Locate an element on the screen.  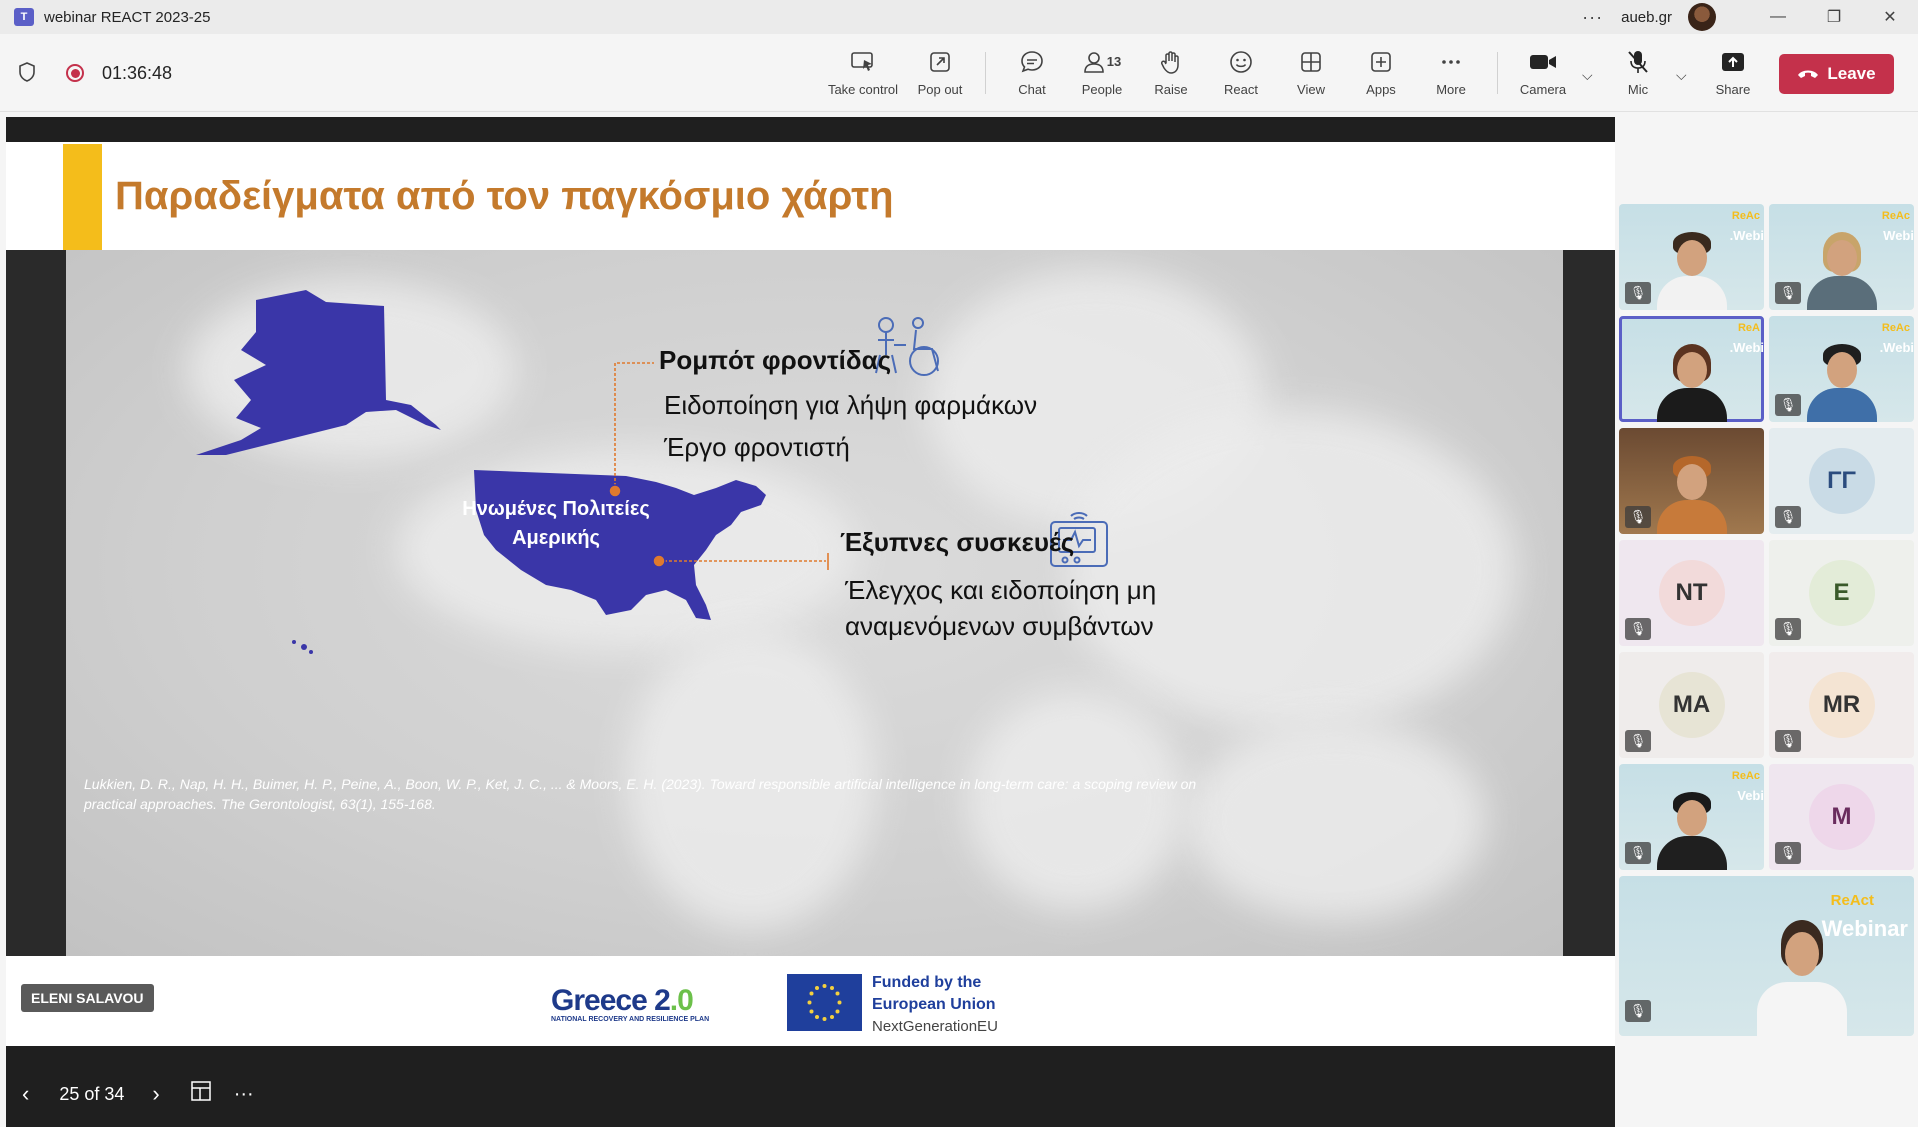
people-icon: 13 is located at coordinates (1102, 62).